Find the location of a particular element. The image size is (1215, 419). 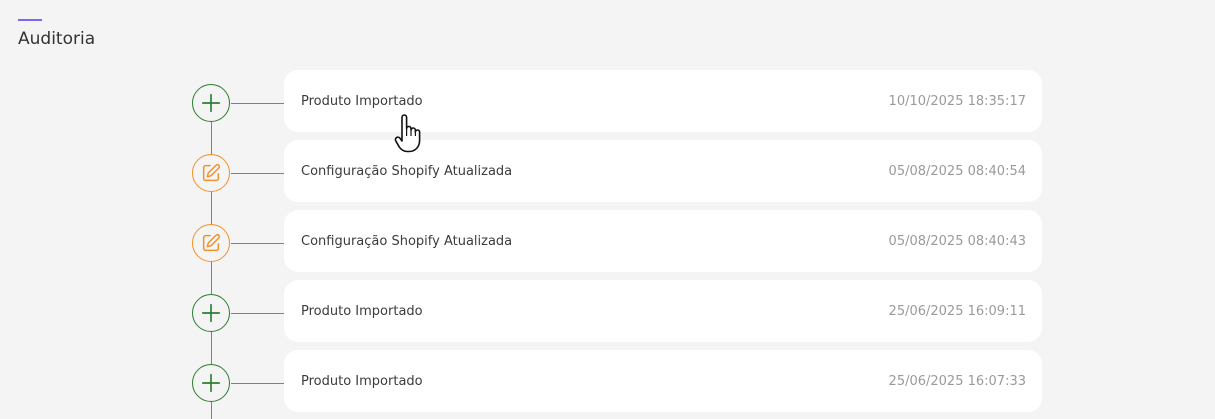

audit-card: Produto Importado 25/06/2025 16:09:11 is located at coordinates (663, 311).